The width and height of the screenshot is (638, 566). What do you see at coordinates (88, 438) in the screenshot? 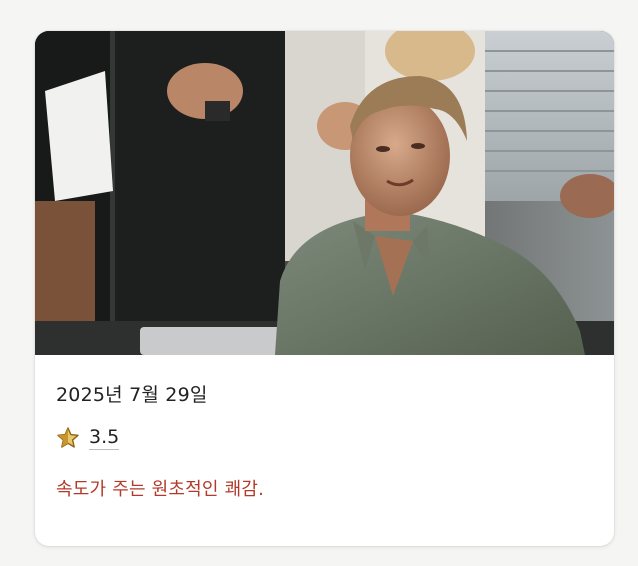
I see `rating: 3.5` at bounding box center [88, 438].